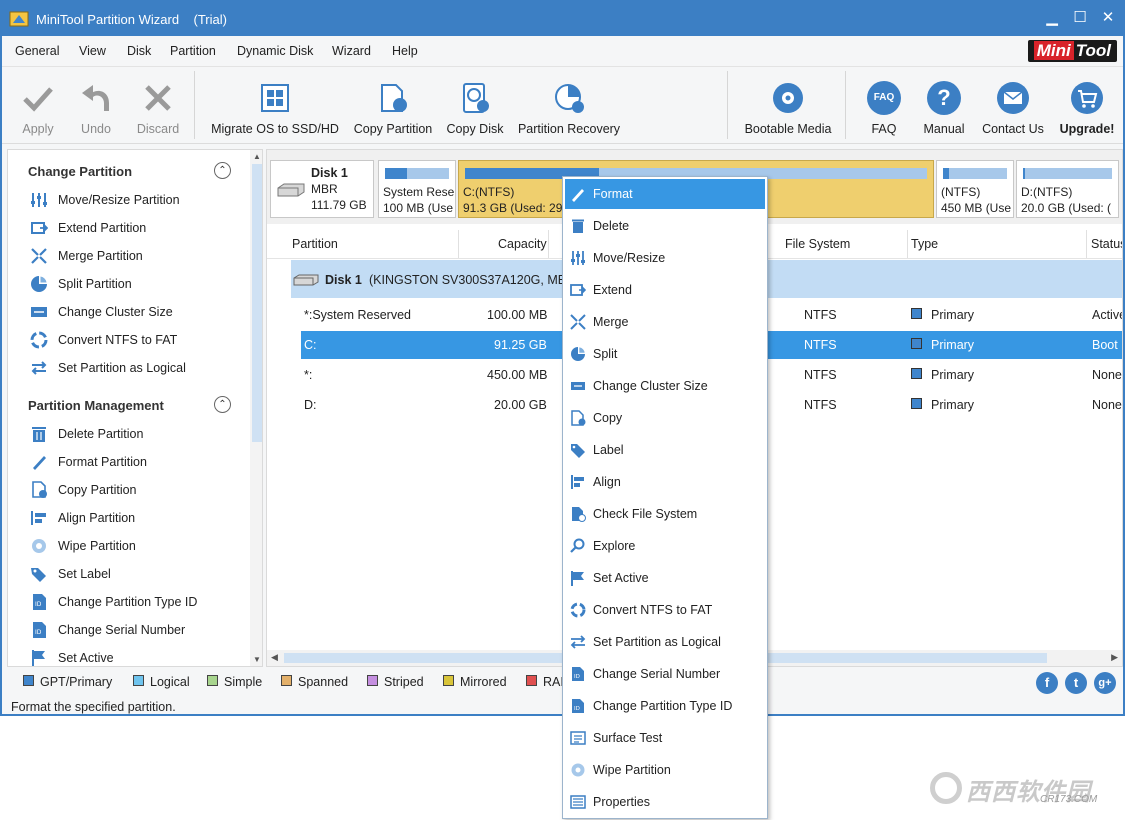  Describe the element at coordinates (613, 194) in the screenshot. I see `ctx-label: Format` at that location.